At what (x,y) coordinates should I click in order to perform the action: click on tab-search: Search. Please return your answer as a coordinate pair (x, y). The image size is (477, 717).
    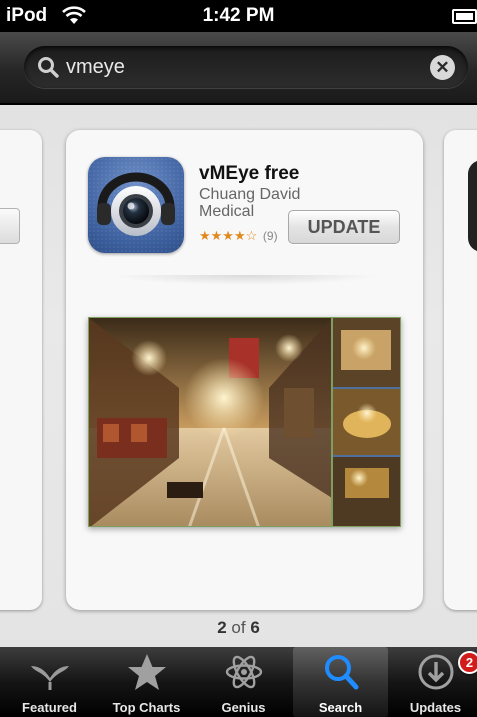
    Looking at the image, I should click on (340, 682).